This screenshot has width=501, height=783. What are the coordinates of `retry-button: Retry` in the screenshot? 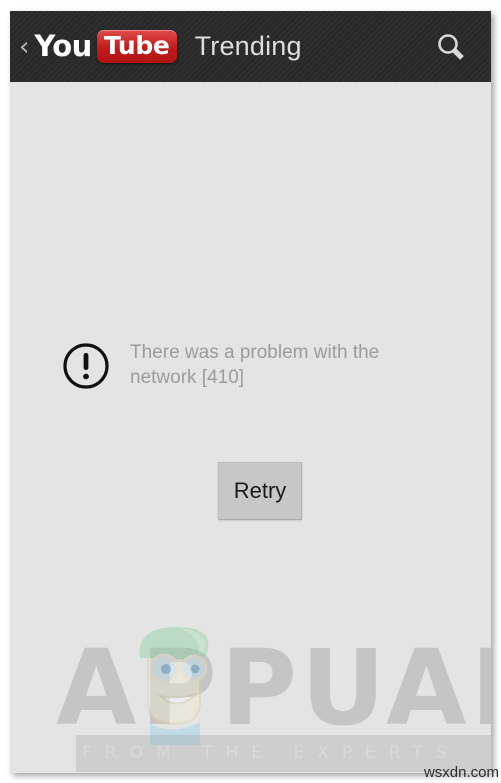 It's located at (260, 491).